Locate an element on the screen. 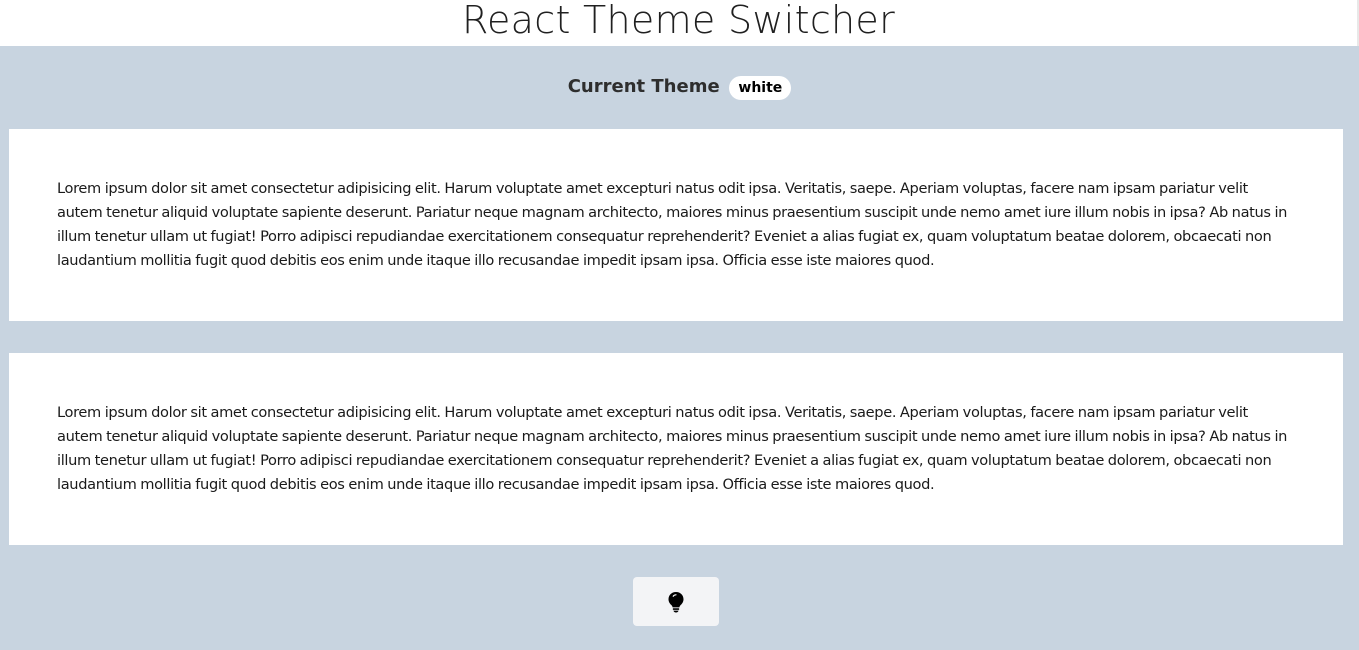 The image size is (1359, 650). app-header: React Theme Switcher is located at coordinates (679, 23).